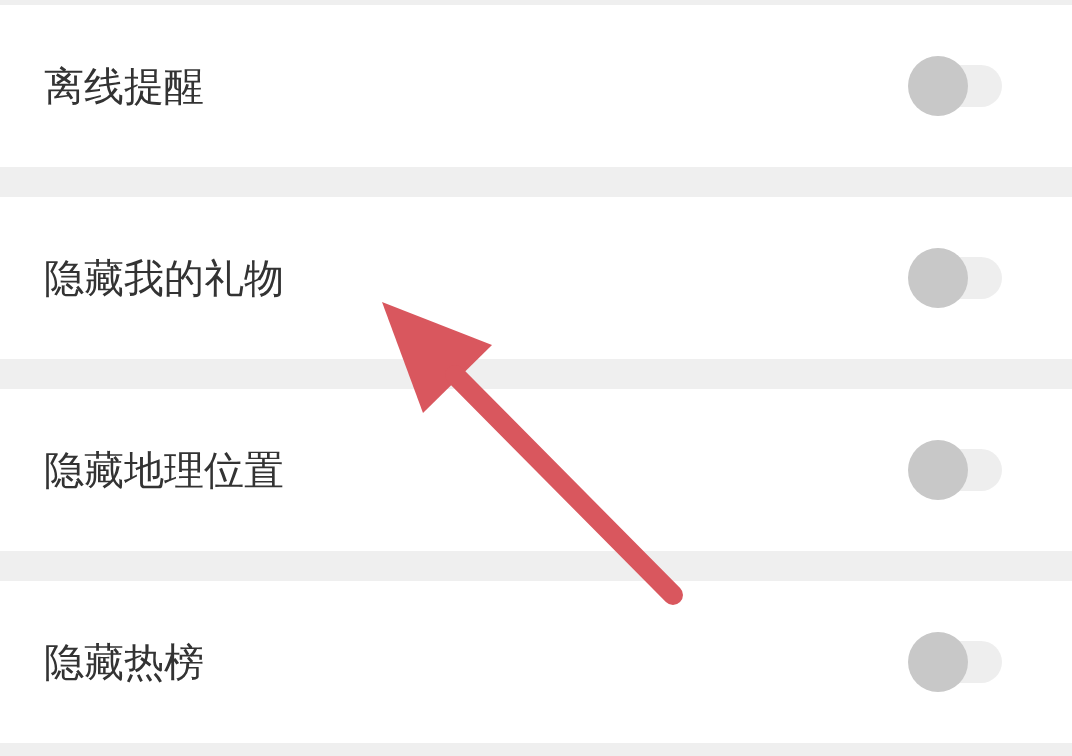 This screenshot has width=1072, height=756. What do you see at coordinates (124, 662) in the screenshot?
I see `setting-label: 隐藏热榜` at bounding box center [124, 662].